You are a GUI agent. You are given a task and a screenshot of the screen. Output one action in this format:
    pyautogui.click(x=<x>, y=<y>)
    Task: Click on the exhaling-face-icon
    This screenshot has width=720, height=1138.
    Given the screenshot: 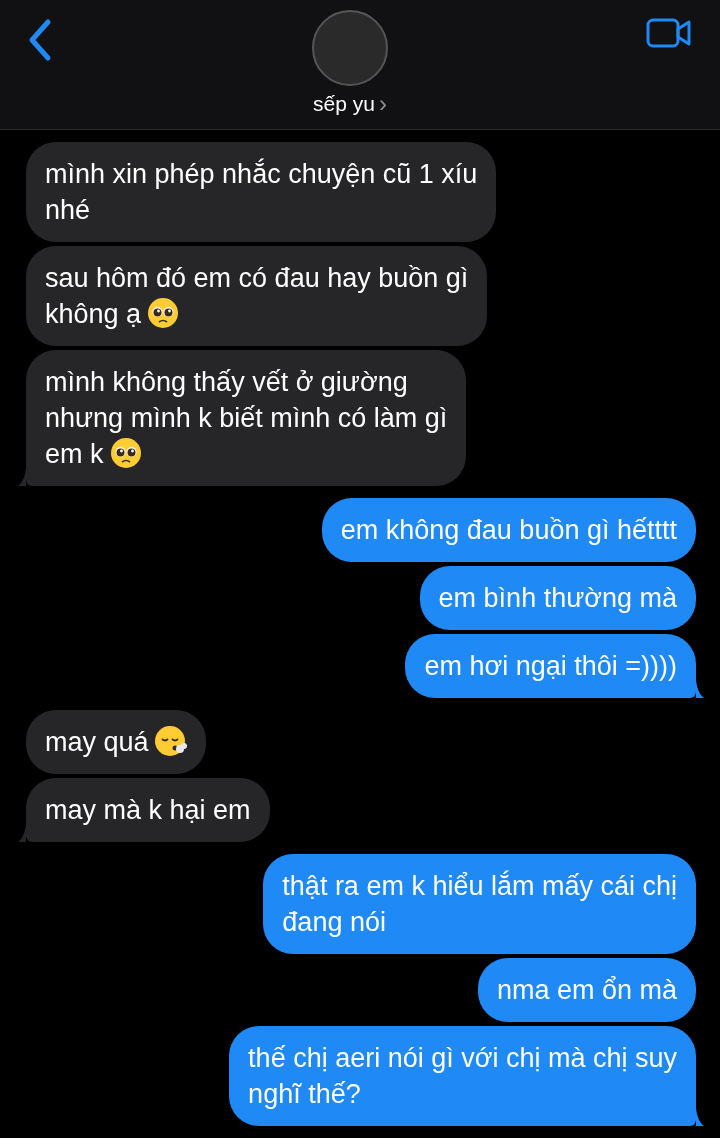 What is the action you would take?
    pyautogui.click(x=170, y=741)
    